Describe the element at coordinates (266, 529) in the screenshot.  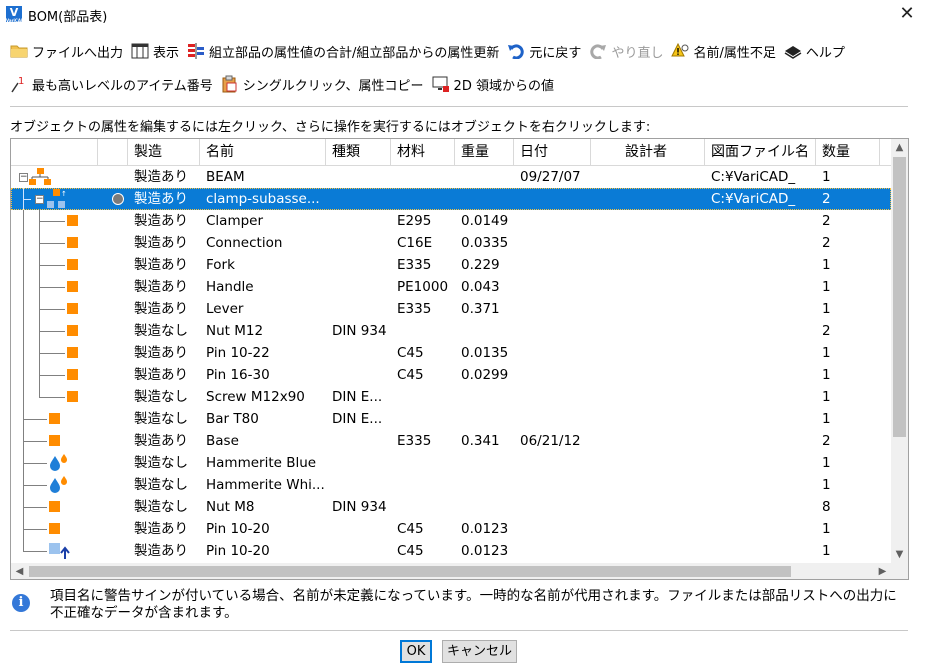
I see `cell-name: Pin 10-20` at that location.